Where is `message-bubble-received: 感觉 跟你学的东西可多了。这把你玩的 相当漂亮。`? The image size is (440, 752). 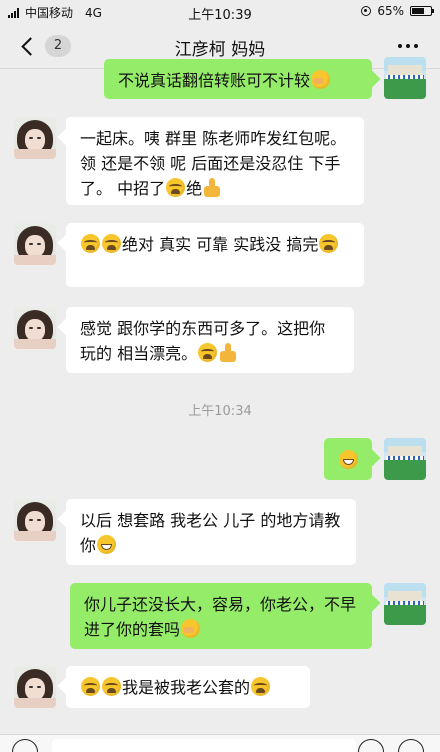
message-bubble-received: 感觉 跟你学的东西可多了。这把你玩的 相当漂亮。 is located at coordinates (210, 340).